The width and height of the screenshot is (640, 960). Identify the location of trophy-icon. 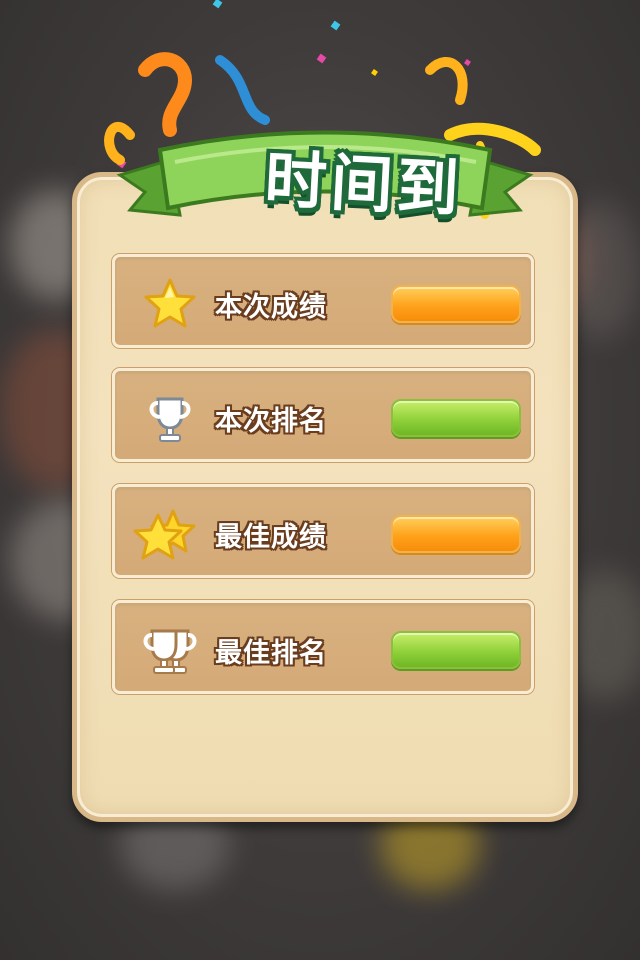
(170, 418).